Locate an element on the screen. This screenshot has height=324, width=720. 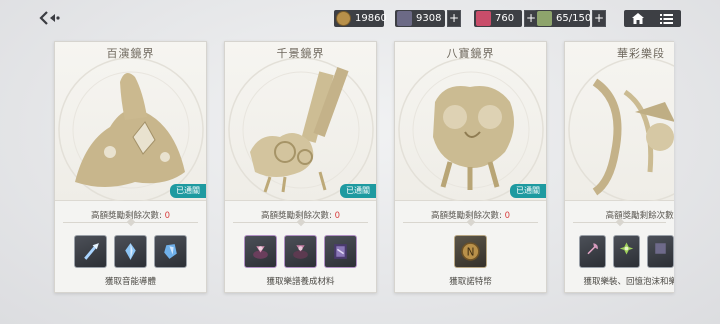
stage-title: 華彩樂段 is located at coordinates (641, 53).